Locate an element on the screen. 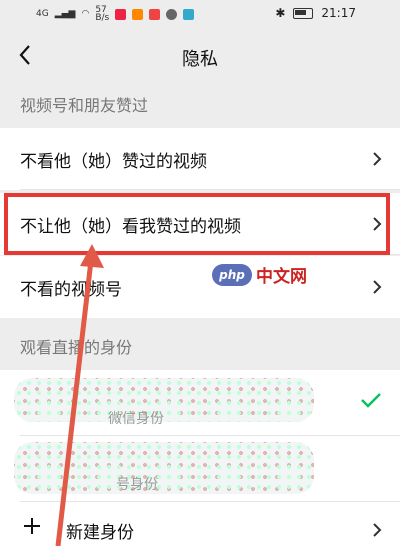 This screenshot has width=400, height=558. status-left: 4G ▂▄▆ ◠ 57 B/s is located at coordinates (115, 14).